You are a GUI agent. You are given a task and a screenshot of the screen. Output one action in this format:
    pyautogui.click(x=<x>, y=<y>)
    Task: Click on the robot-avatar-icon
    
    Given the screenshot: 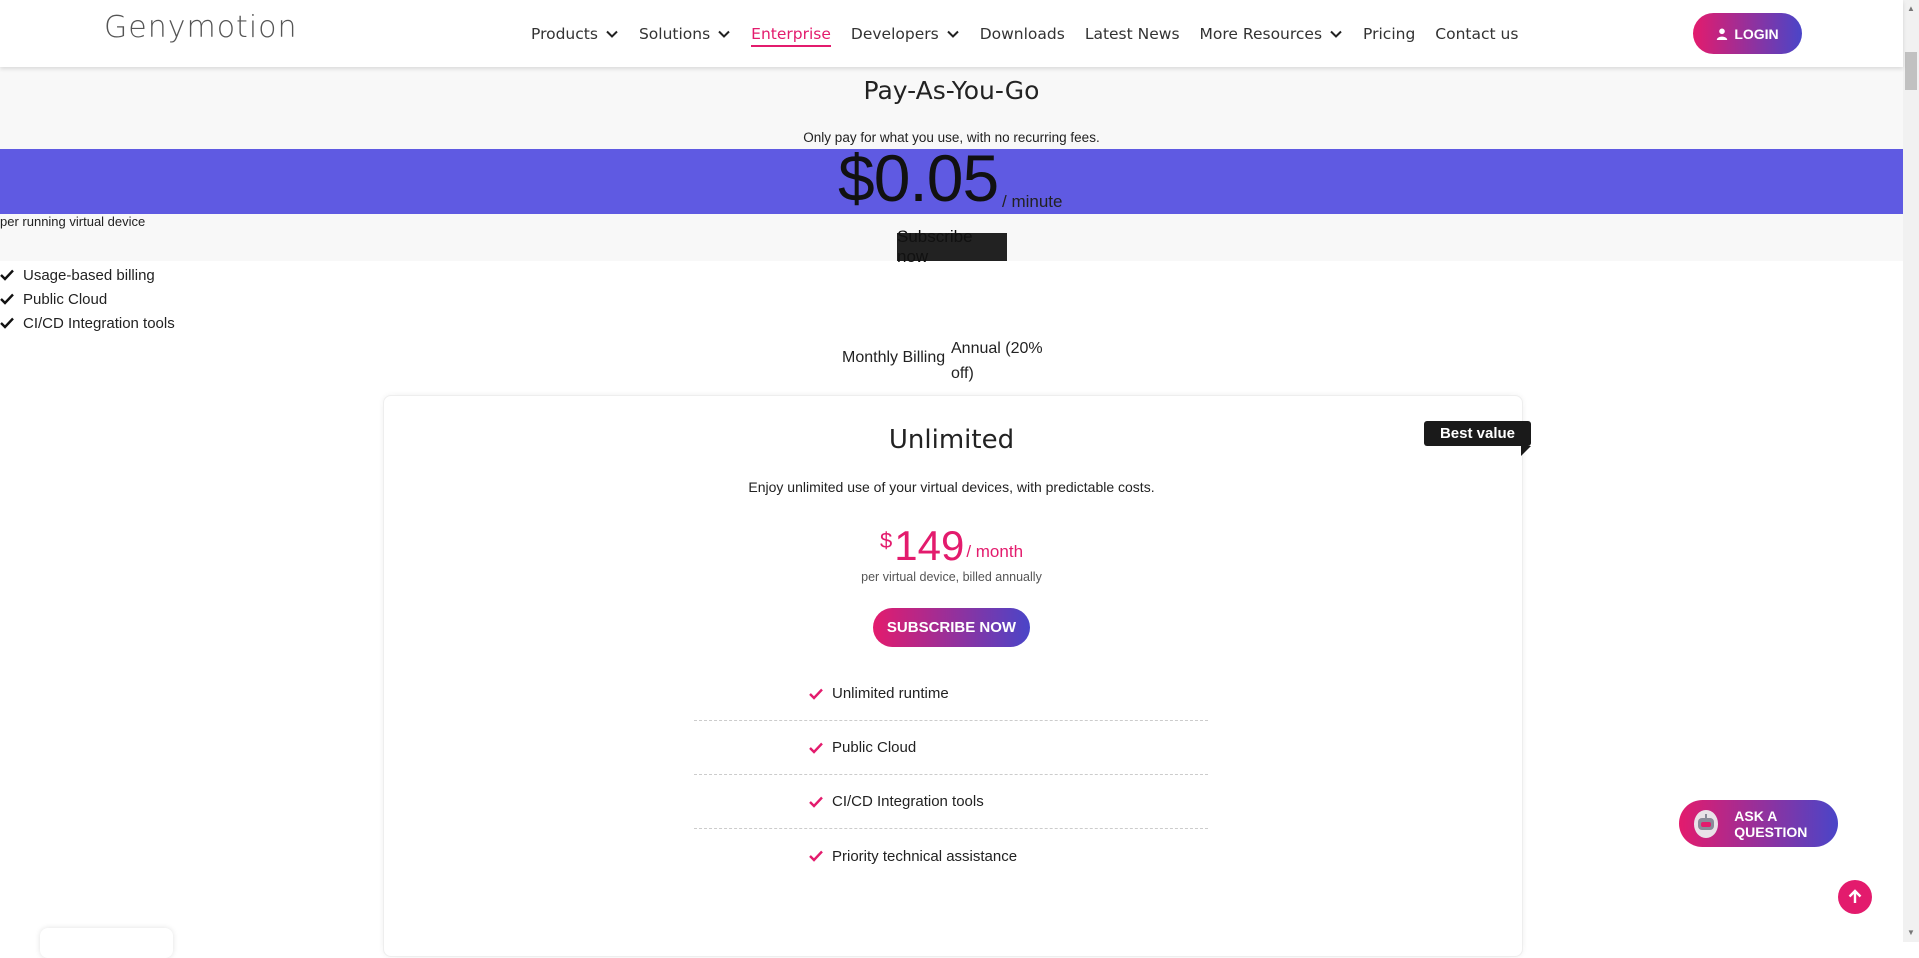 What is the action you would take?
    pyautogui.click(x=1706, y=823)
    